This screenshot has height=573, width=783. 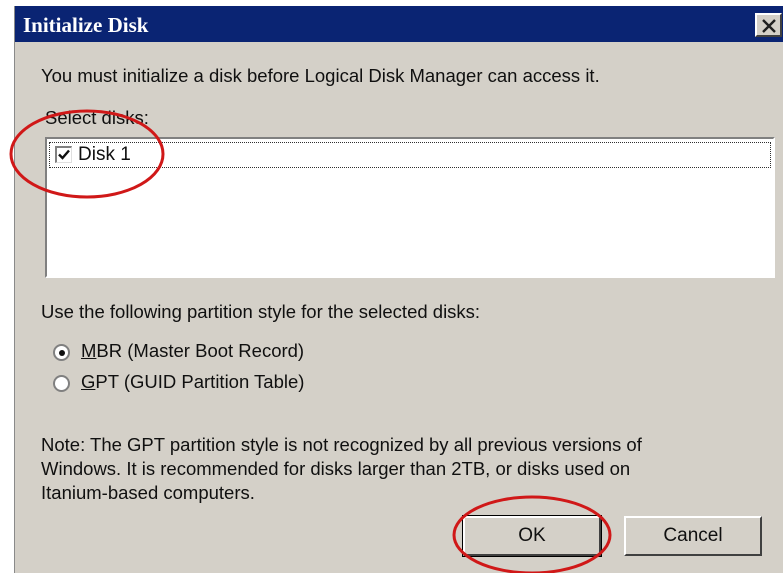 What do you see at coordinates (192, 351) in the screenshot?
I see `radio-mbr-label: MBR (Master Boot Record)` at bounding box center [192, 351].